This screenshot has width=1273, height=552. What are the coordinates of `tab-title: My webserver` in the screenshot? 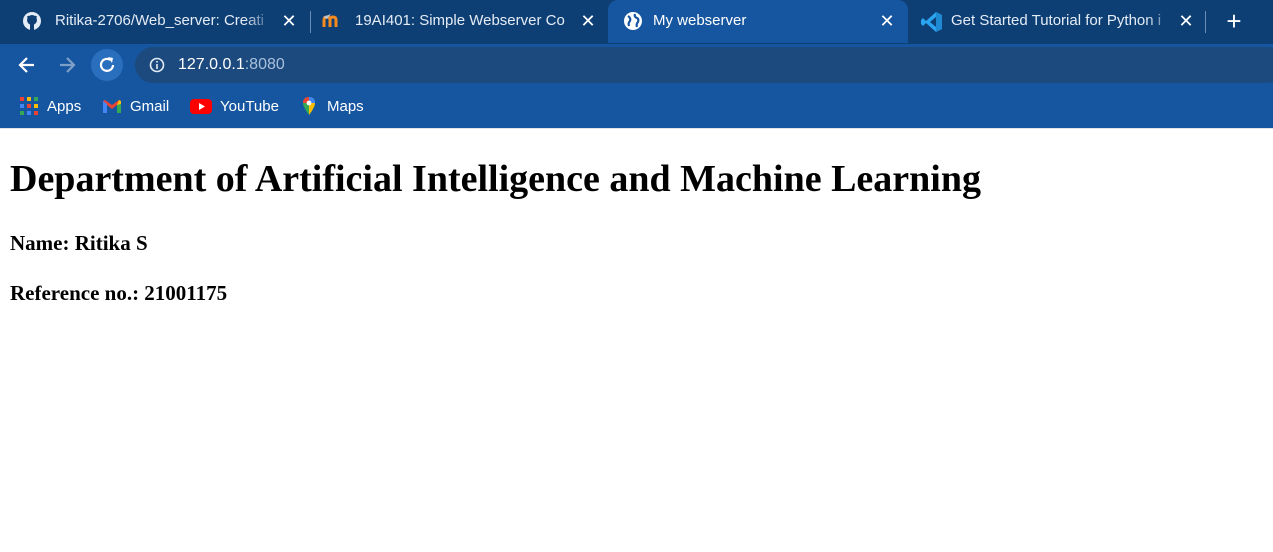 It's located at (700, 20).